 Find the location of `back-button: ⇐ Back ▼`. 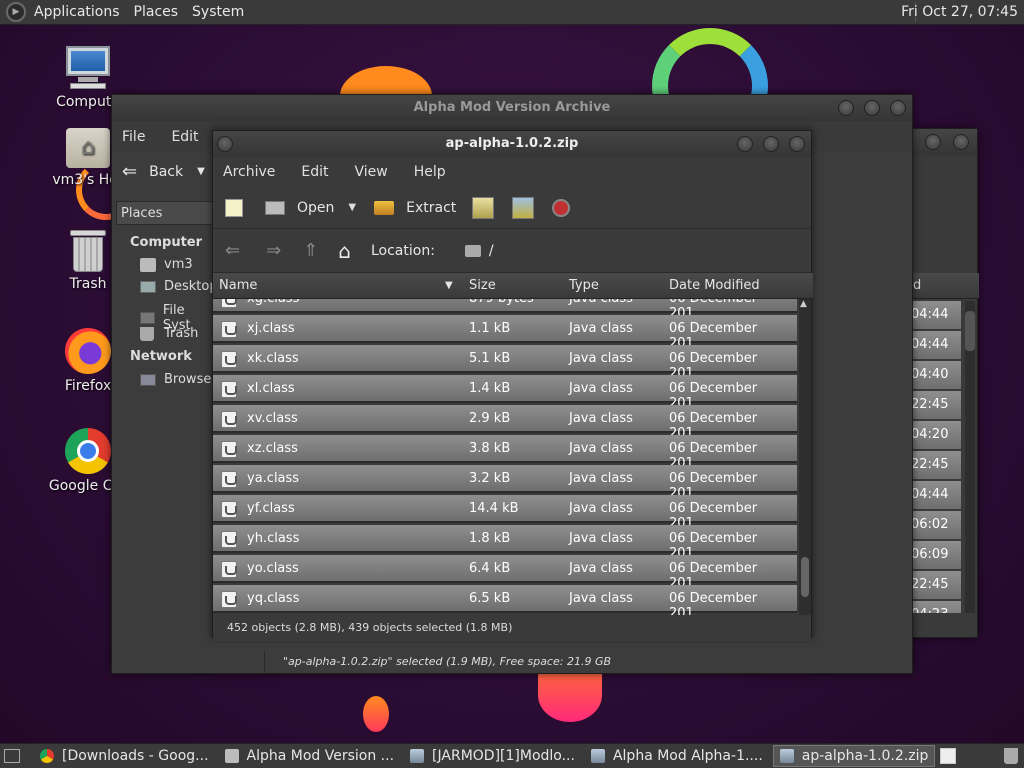

back-button: ⇐ Back ▼ is located at coordinates (163, 171).